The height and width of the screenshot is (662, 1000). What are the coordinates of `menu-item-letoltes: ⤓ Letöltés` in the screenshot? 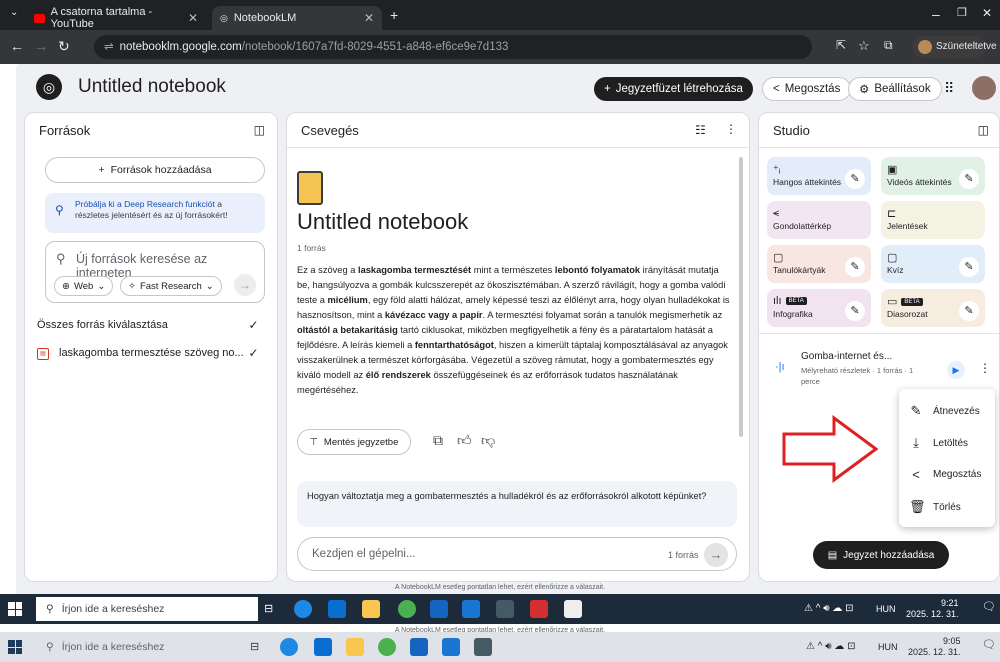 It's located at (938, 443).